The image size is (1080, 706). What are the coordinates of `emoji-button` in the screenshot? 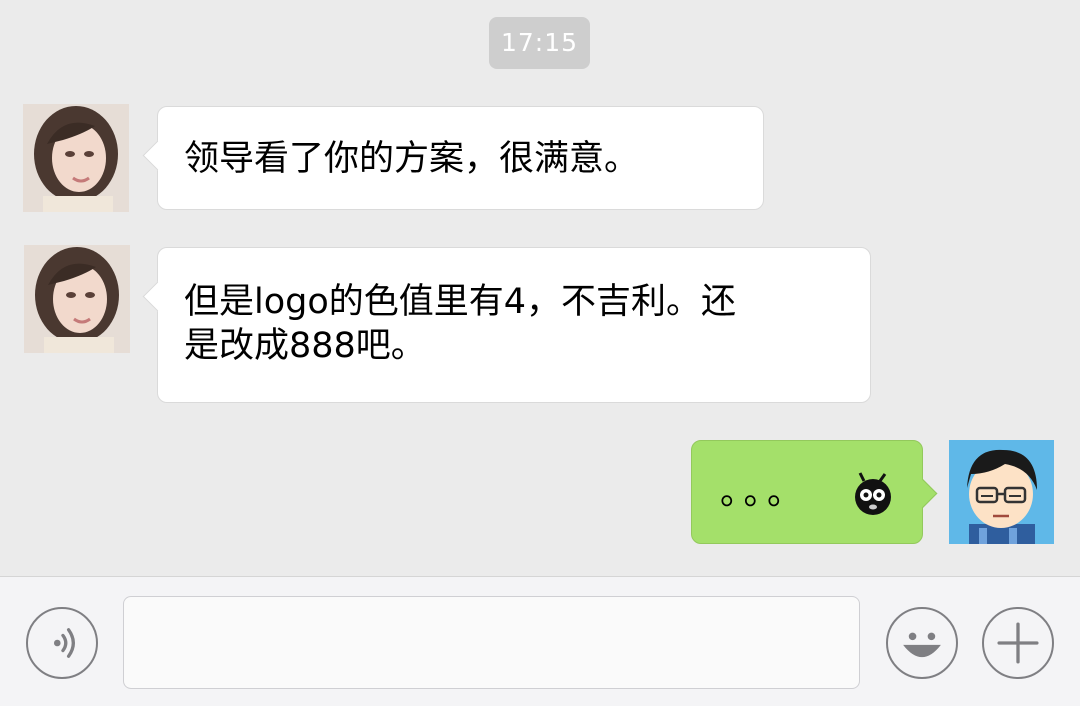 It's located at (922, 643).